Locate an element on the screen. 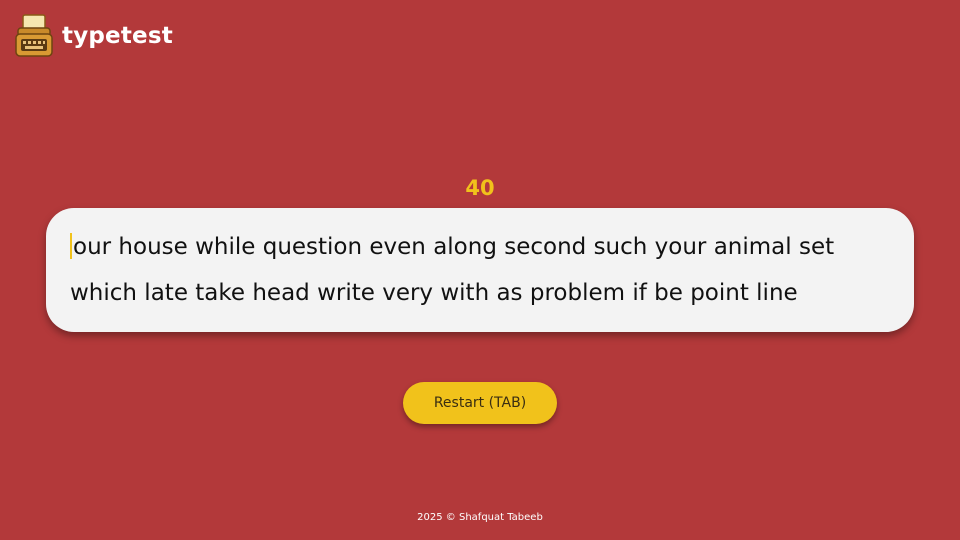  brand: typetest is located at coordinates (93, 36).